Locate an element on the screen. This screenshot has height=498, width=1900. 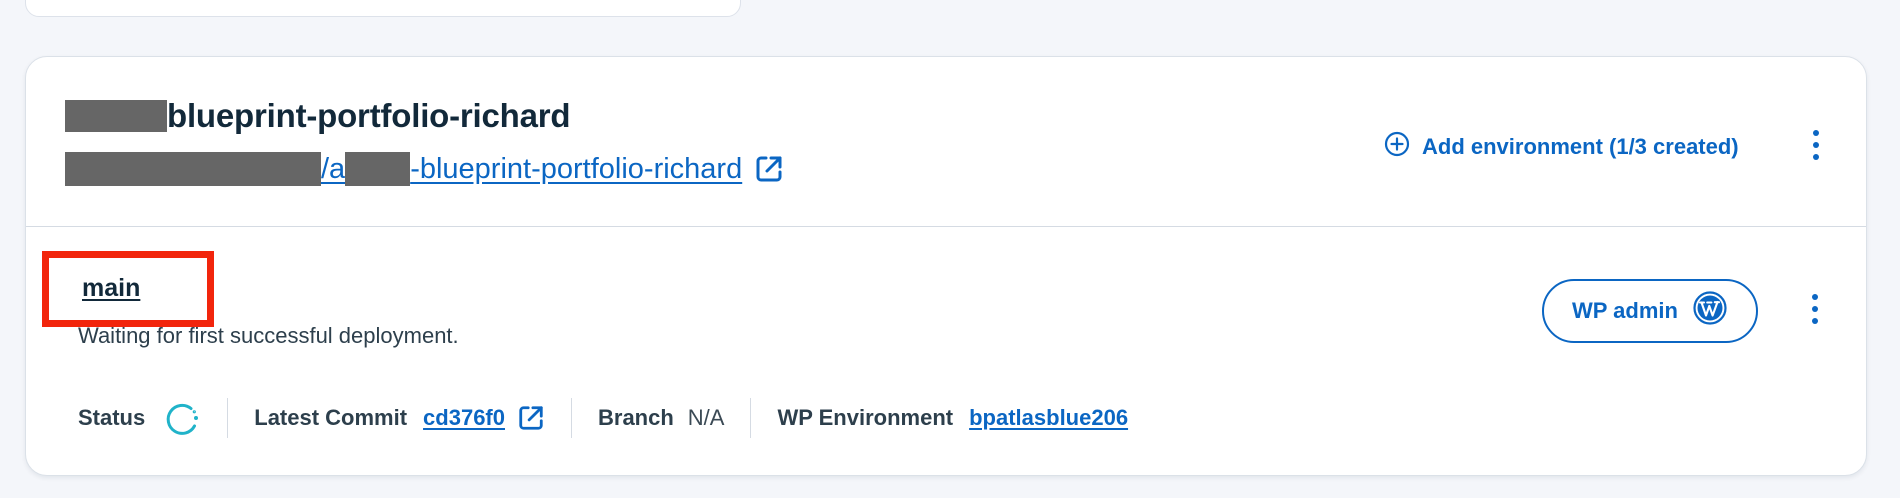
wp-environment-item: WP Environment bpatlasblue206 is located at coordinates (952, 418).